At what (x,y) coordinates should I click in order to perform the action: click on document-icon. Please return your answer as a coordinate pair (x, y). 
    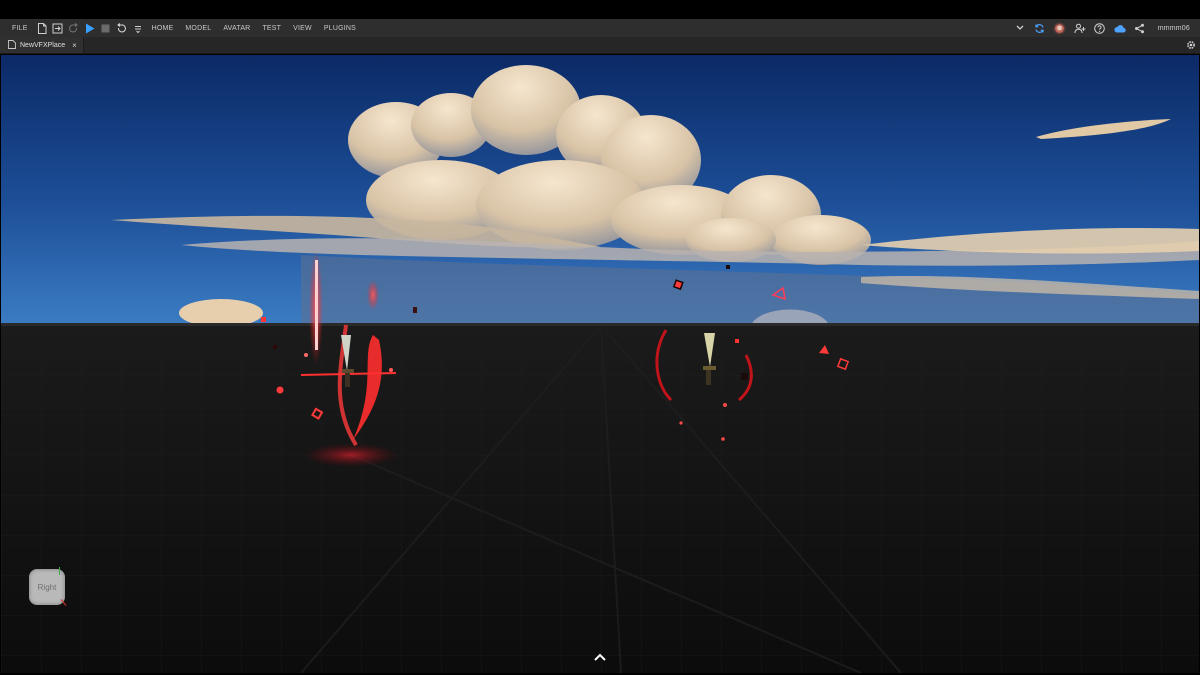
    Looking at the image, I should click on (12, 45).